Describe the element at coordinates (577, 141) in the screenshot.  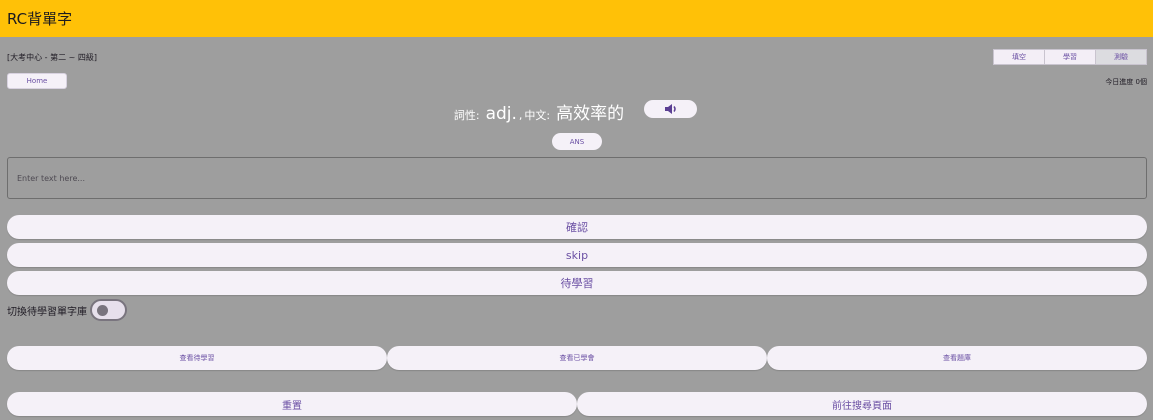
I see `ans-button: ANS` at that location.